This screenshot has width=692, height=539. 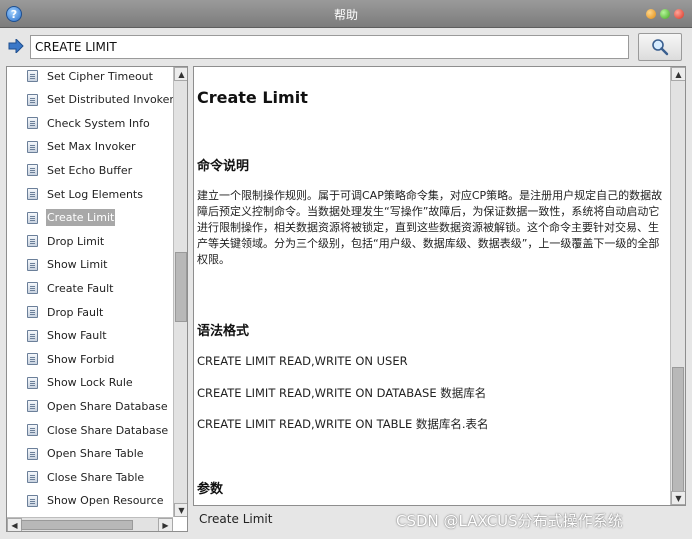 What do you see at coordinates (90, 383) in the screenshot?
I see `tree-item-label: Show Lock Rule` at bounding box center [90, 383].